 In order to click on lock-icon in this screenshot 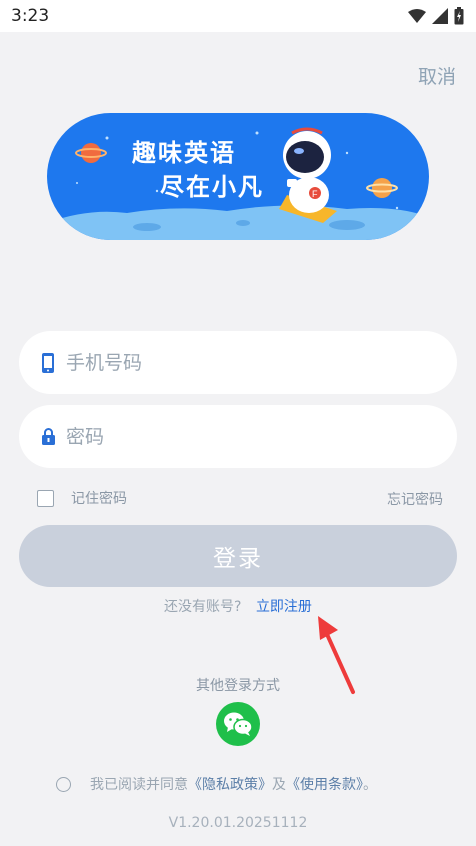, I will do `click(48, 436)`.